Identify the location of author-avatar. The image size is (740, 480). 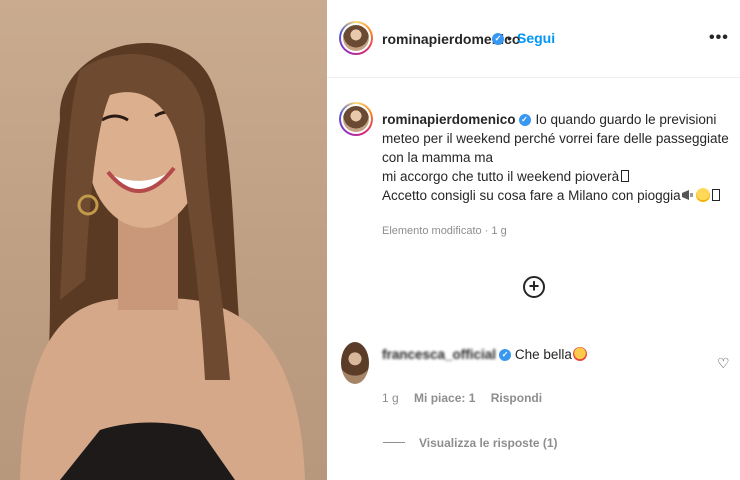
(356, 38).